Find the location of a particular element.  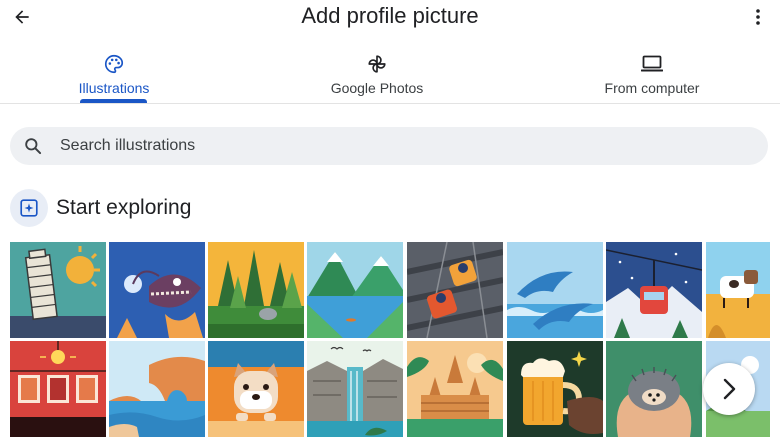

active-tab-indicator is located at coordinates (113, 101).